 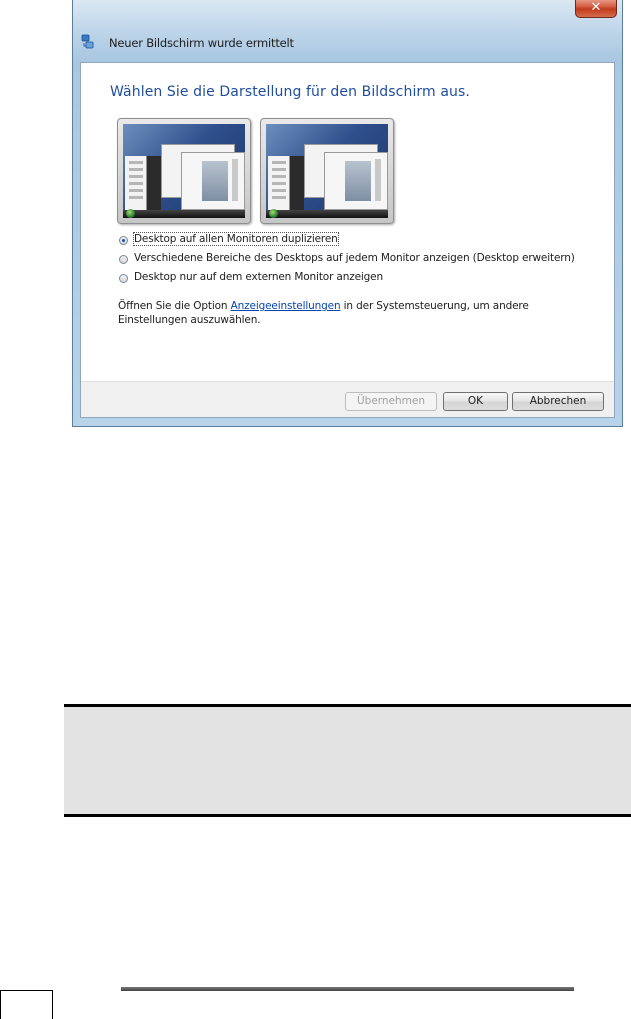 I want to click on note-box, so click(x=347, y=760).